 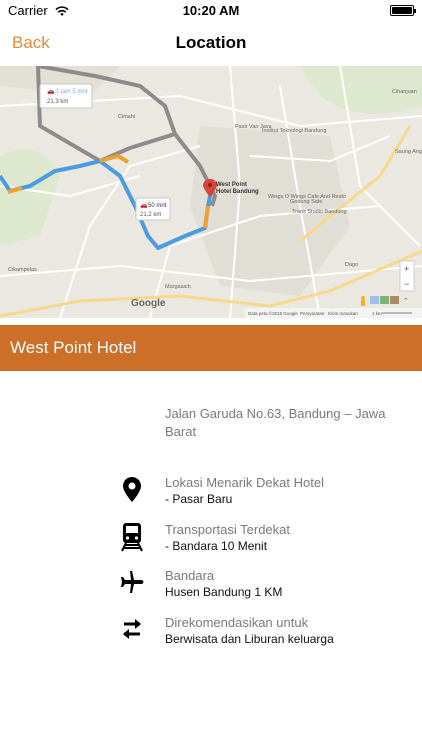 What do you see at coordinates (126, 117) in the screenshot?
I see `place-label: Cimahi` at bounding box center [126, 117].